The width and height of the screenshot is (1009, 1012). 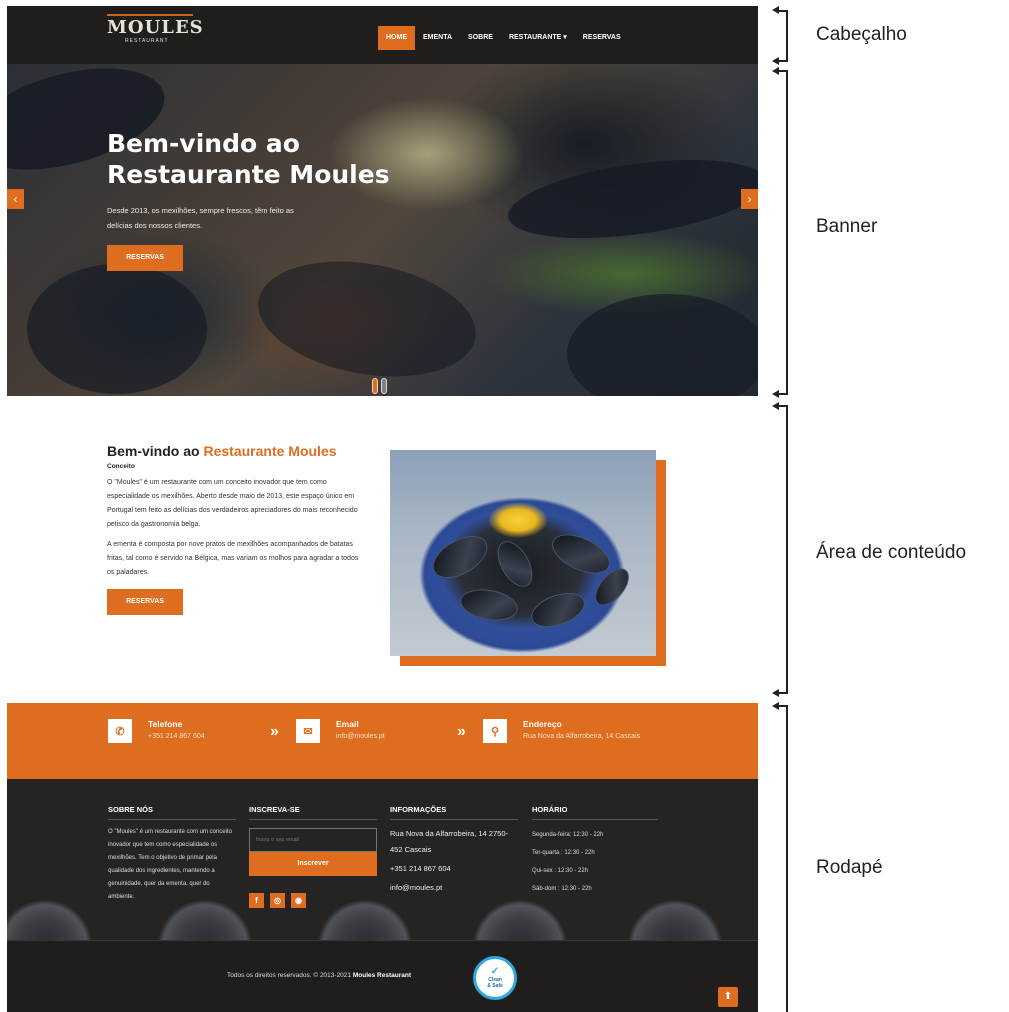 What do you see at coordinates (560, 871) in the screenshot?
I see `footer-hours-line: Qui-sex : 12:30 - 22h` at bounding box center [560, 871].